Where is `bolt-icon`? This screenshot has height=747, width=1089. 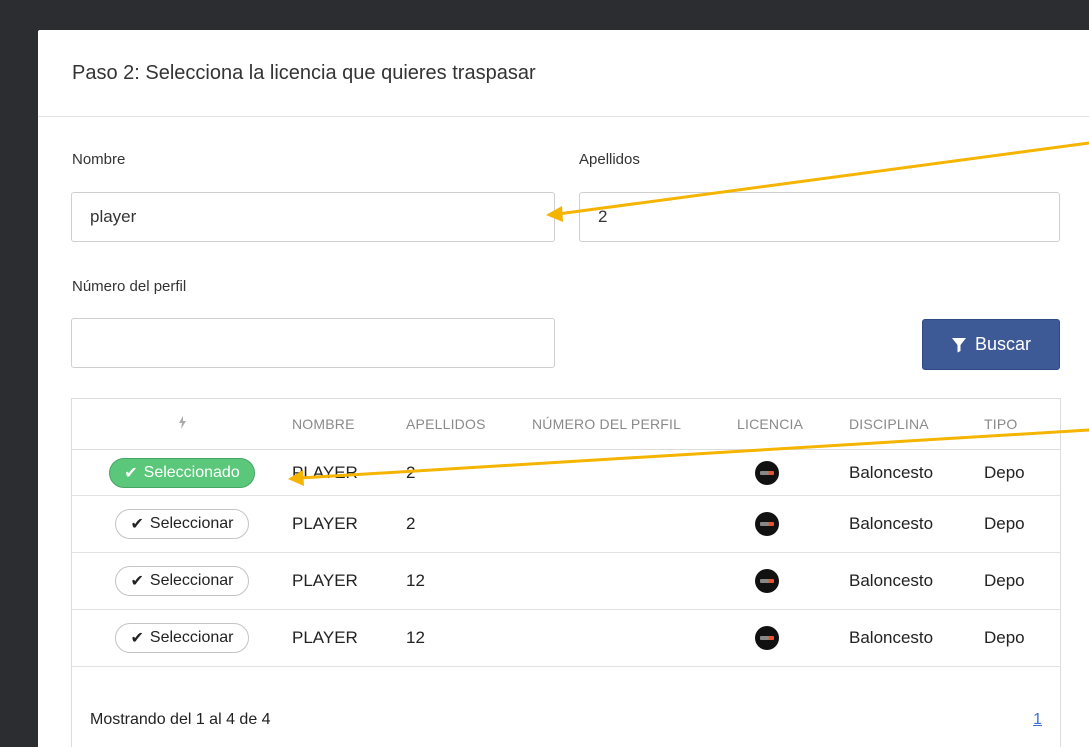
bolt-icon is located at coordinates (182, 422).